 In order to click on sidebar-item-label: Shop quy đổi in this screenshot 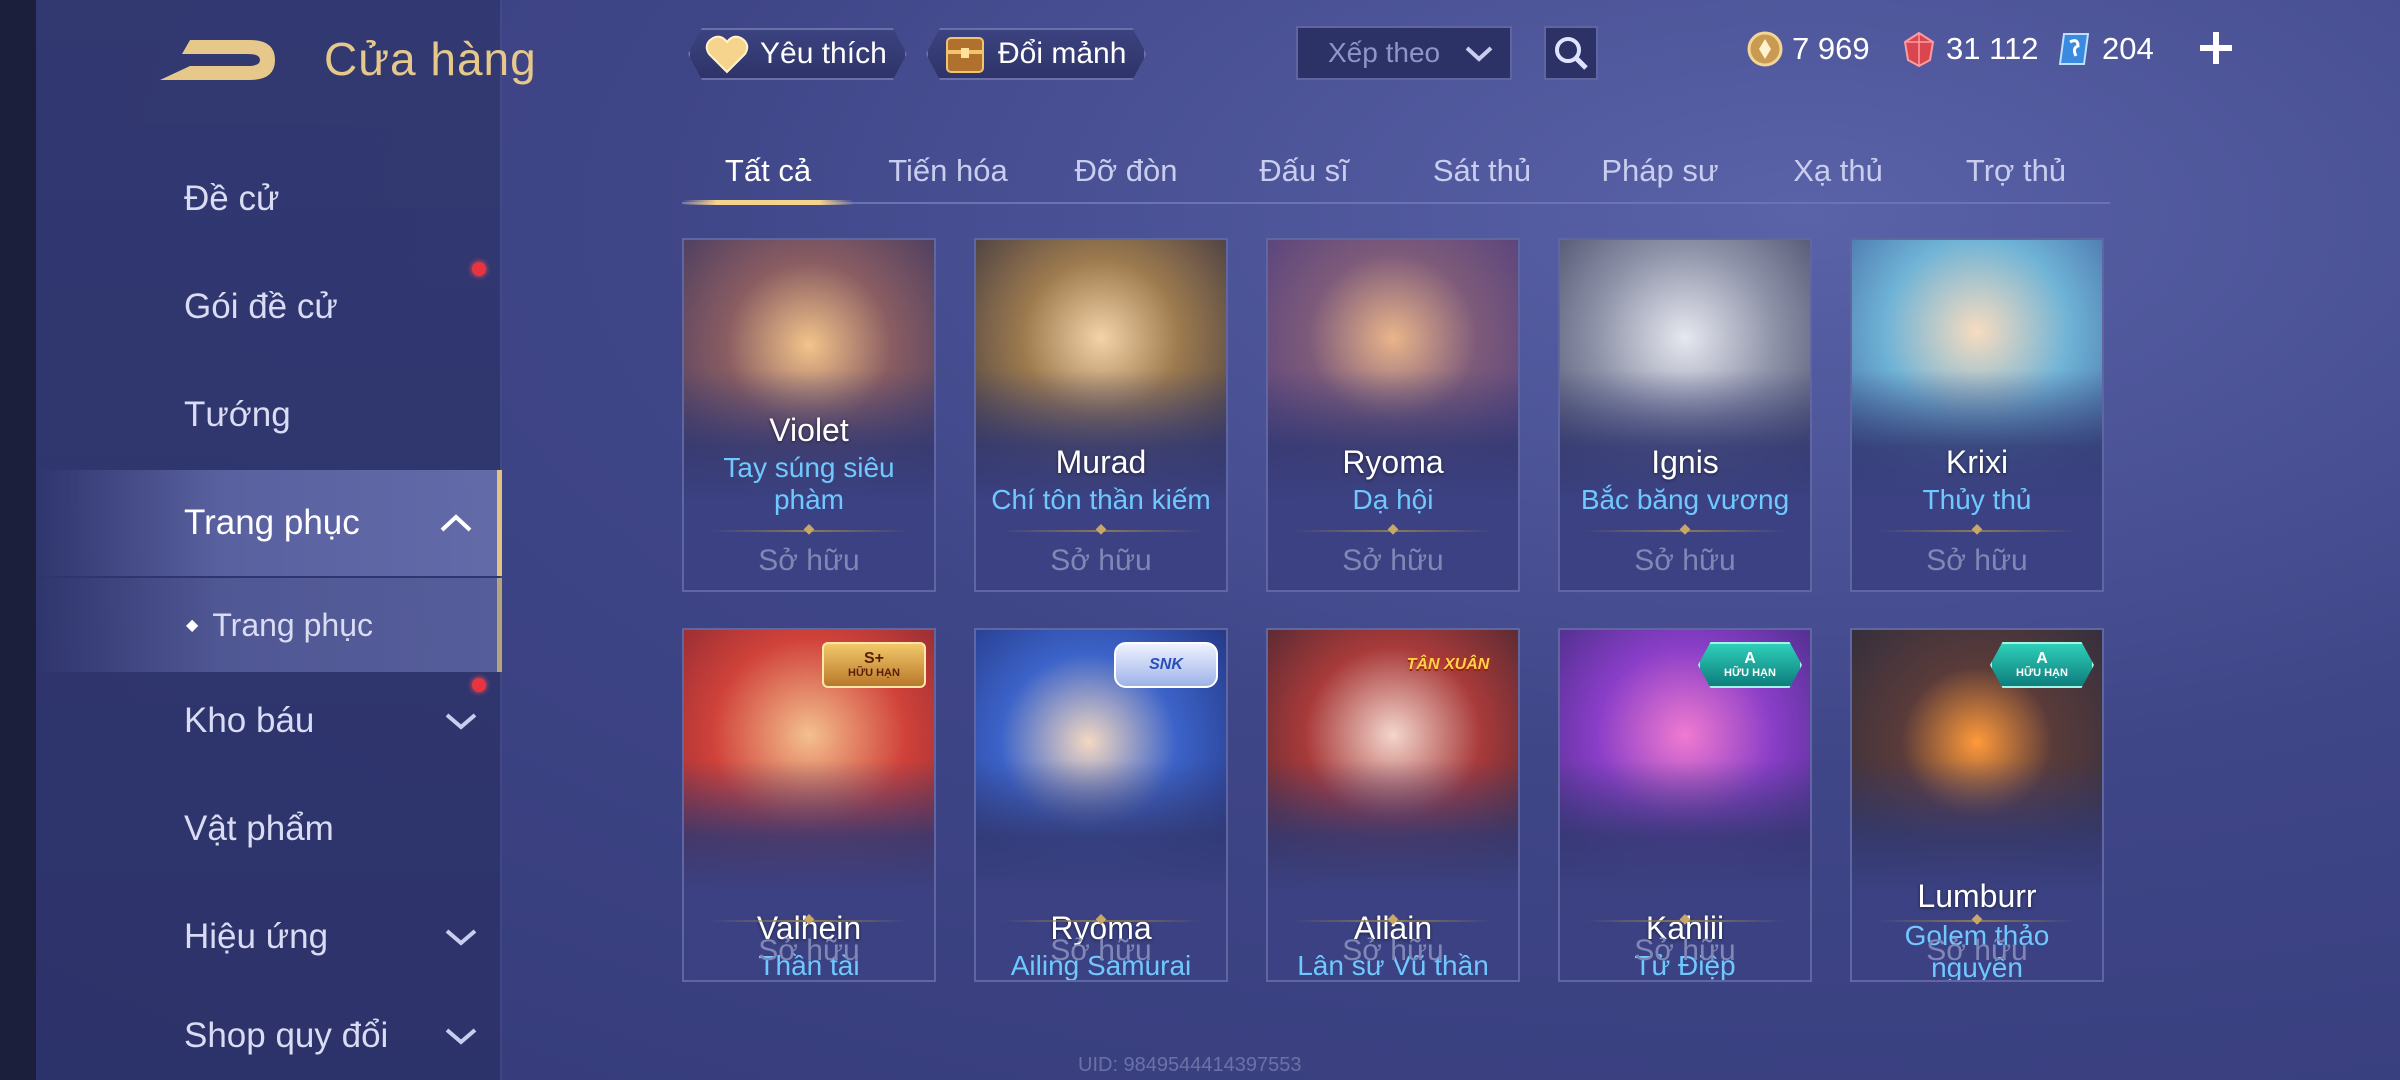, I will do `click(286, 1035)`.